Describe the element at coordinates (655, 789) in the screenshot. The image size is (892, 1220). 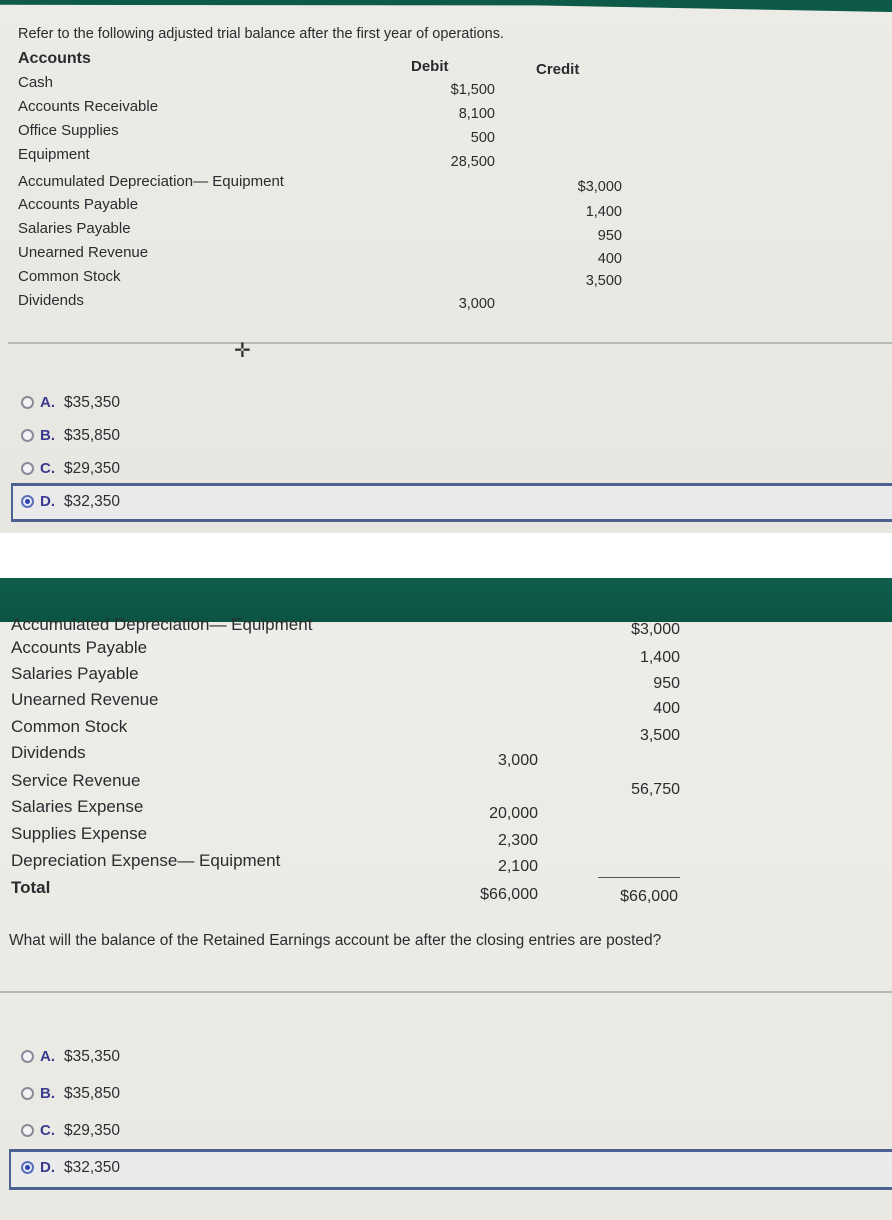
I see `credit-amount: 56,750` at that location.